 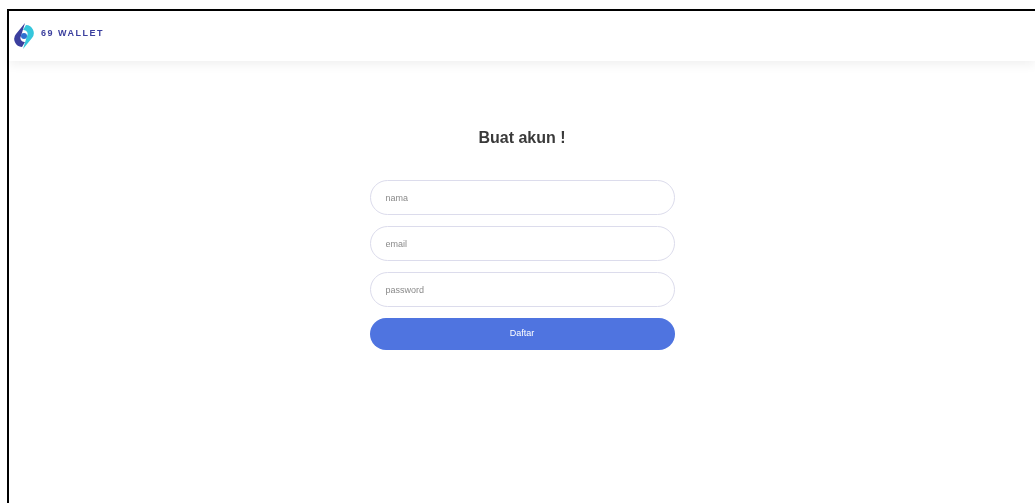 What do you see at coordinates (522, 334) in the screenshot?
I see `register-button: Daftar` at bounding box center [522, 334].